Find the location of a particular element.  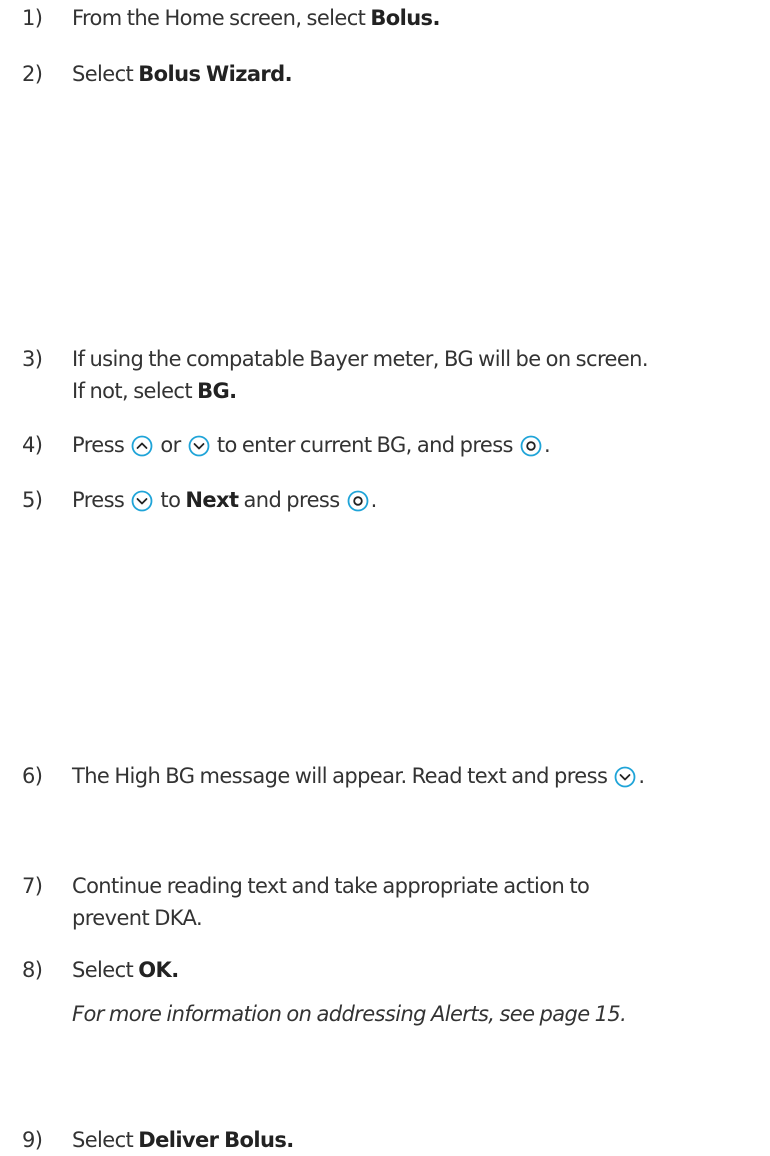

emphasis: Next is located at coordinates (212, 500).